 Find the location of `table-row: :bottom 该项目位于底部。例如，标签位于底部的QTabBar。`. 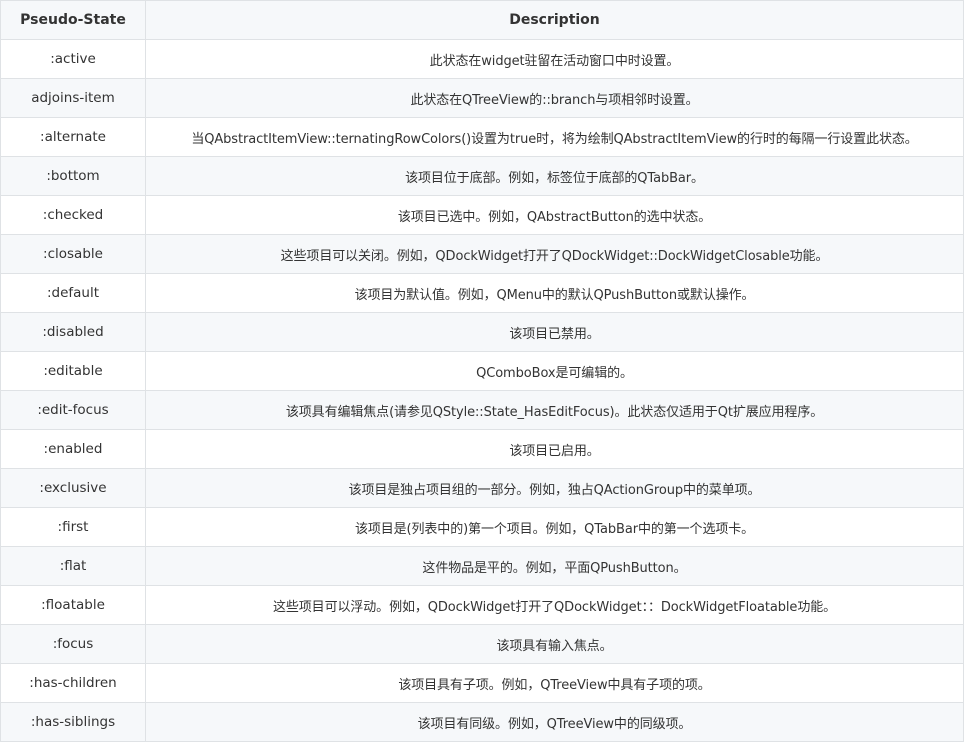

table-row: :bottom 该项目位于底部。例如，标签位于底部的QTabBar。 is located at coordinates (482, 176).